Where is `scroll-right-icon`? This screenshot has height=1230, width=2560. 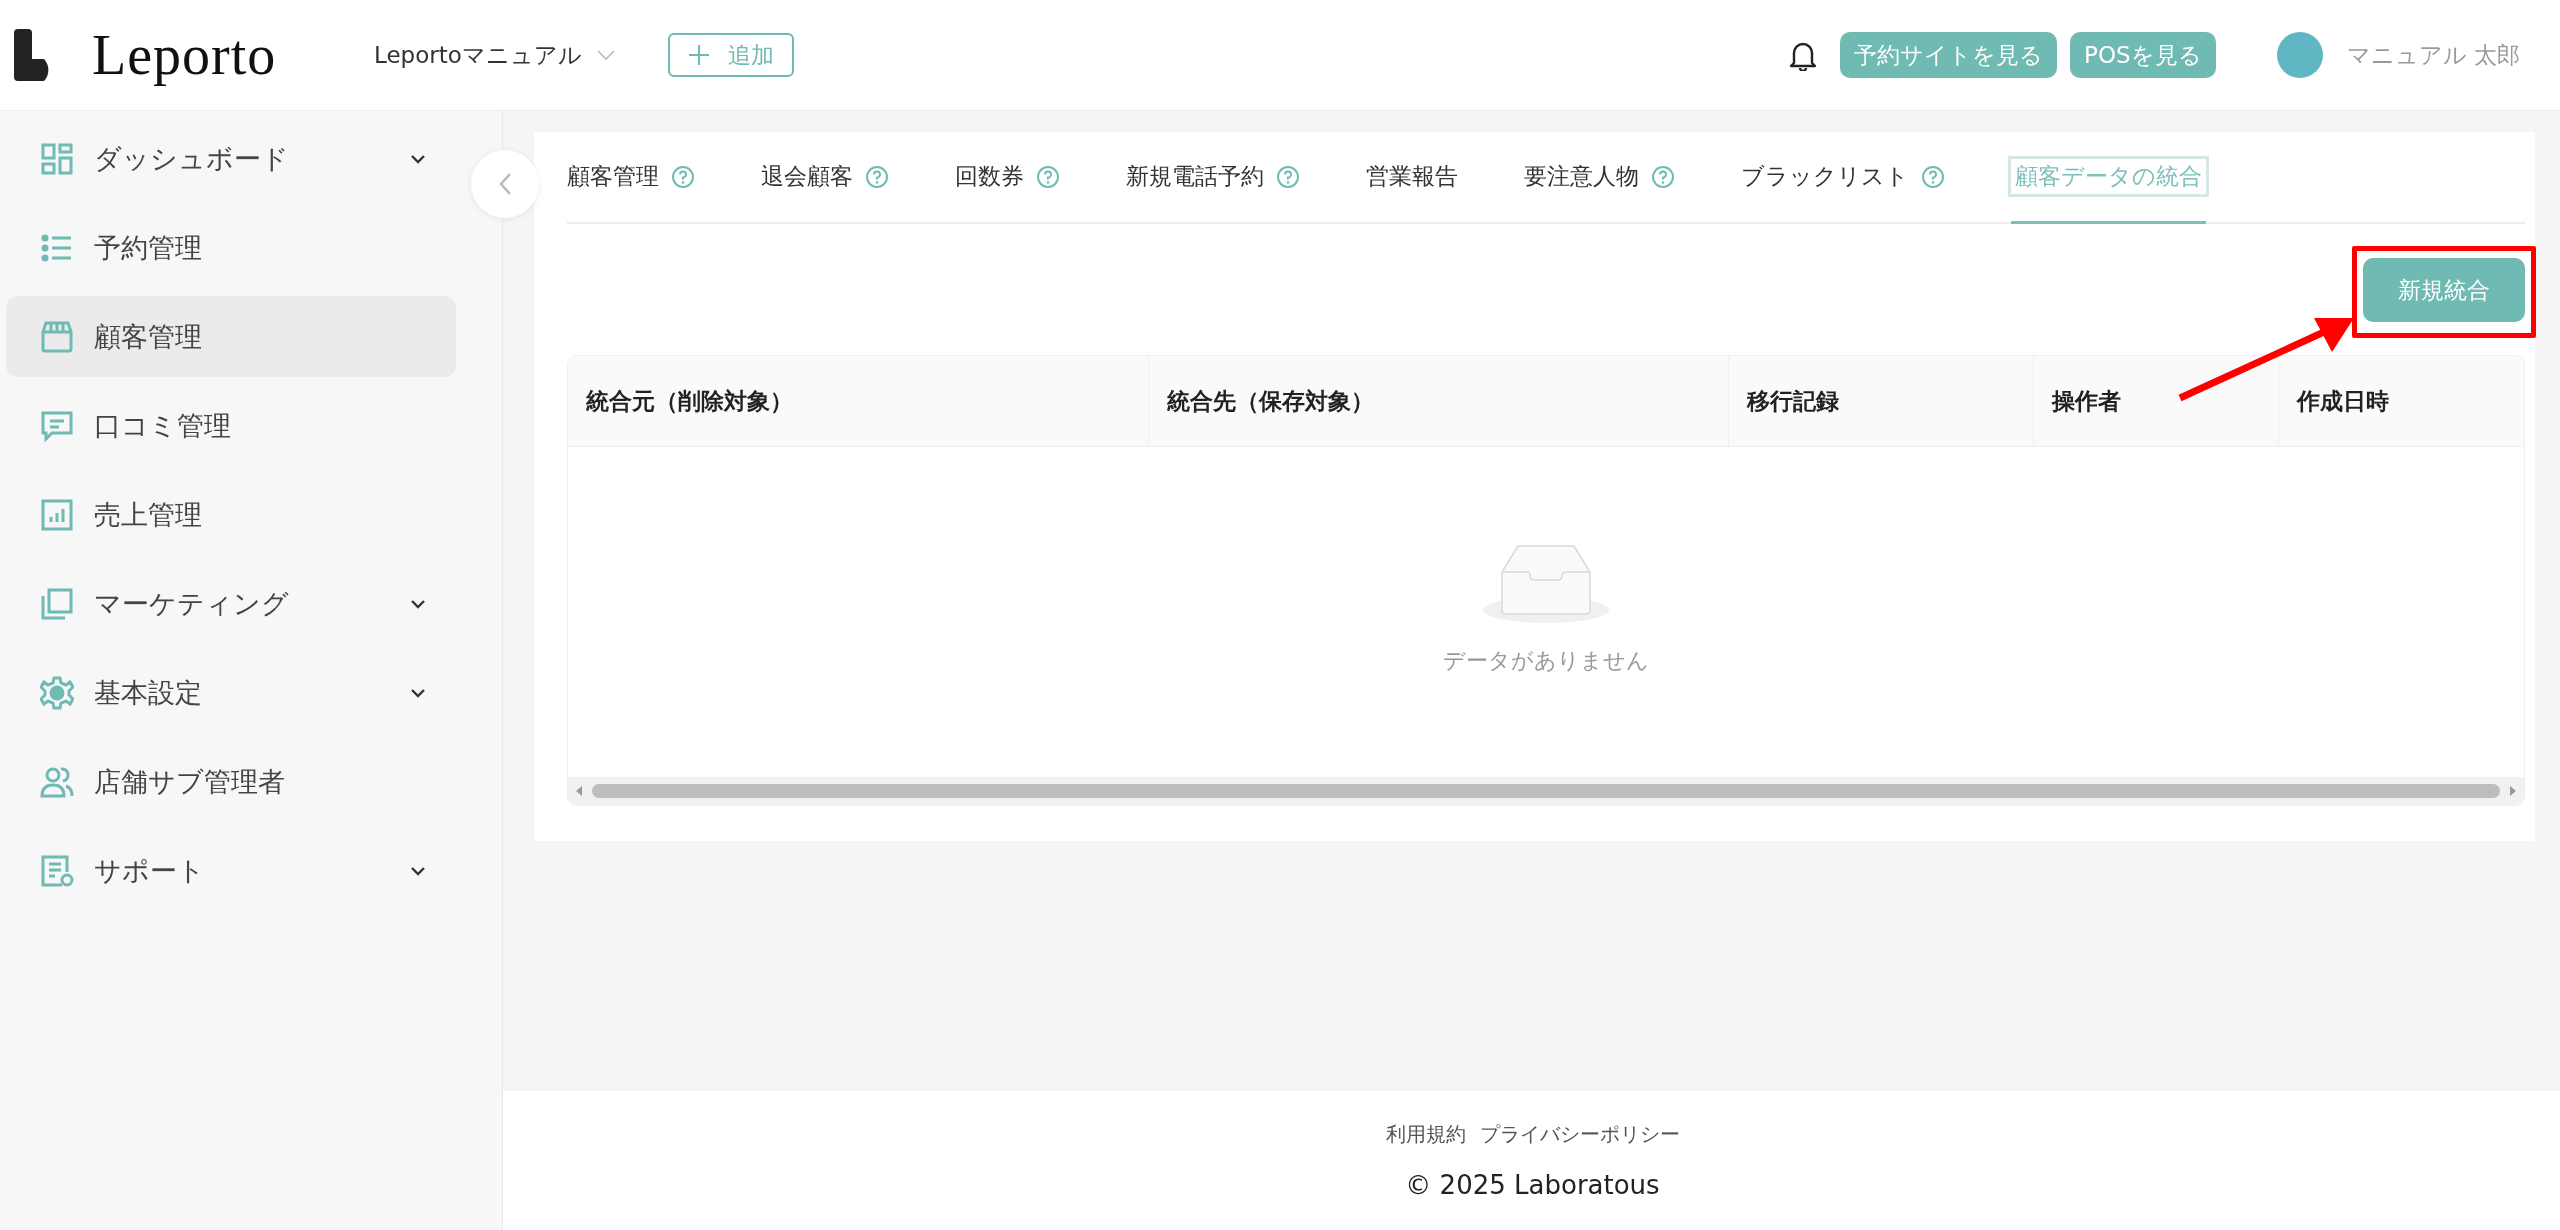 scroll-right-icon is located at coordinates (2513, 791).